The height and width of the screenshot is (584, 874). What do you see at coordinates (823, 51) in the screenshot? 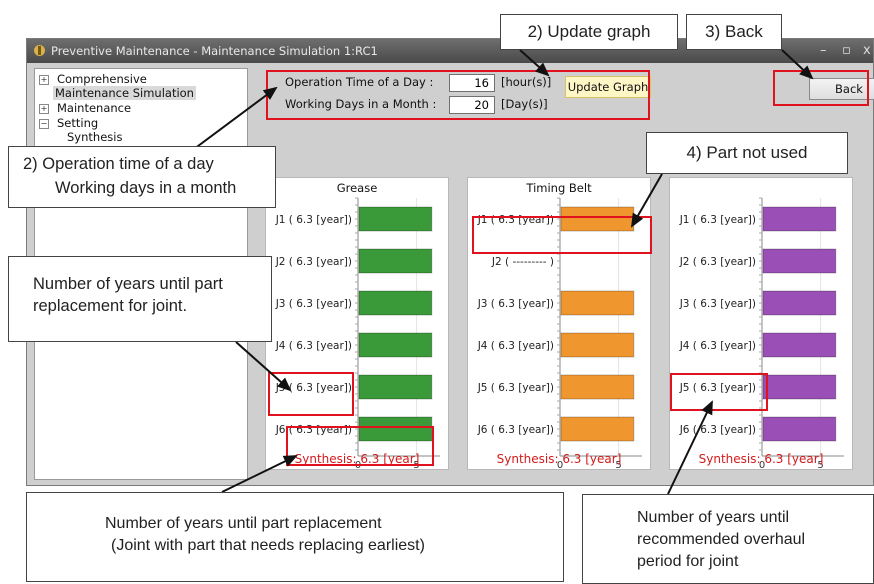
I see `minimize-button: –` at bounding box center [823, 51].